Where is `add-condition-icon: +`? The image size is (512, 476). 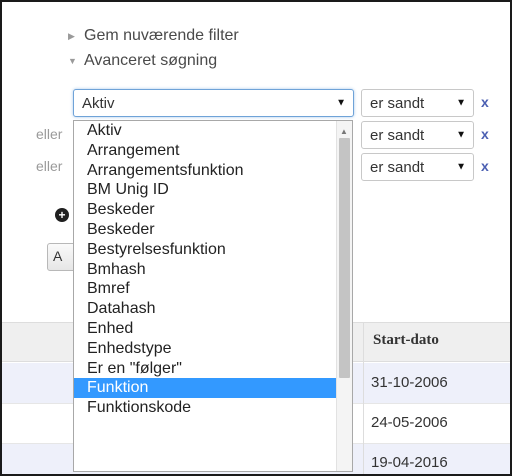
add-condition-icon: + is located at coordinates (62, 215).